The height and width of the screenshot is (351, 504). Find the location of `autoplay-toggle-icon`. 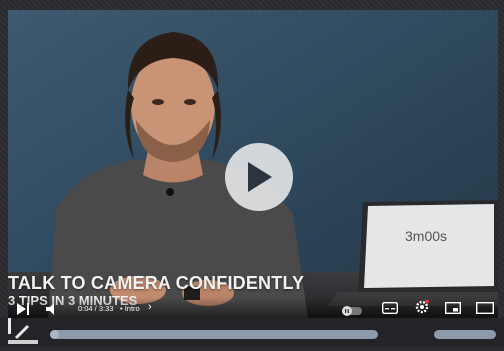

autoplay-toggle-icon is located at coordinates (352, 311).